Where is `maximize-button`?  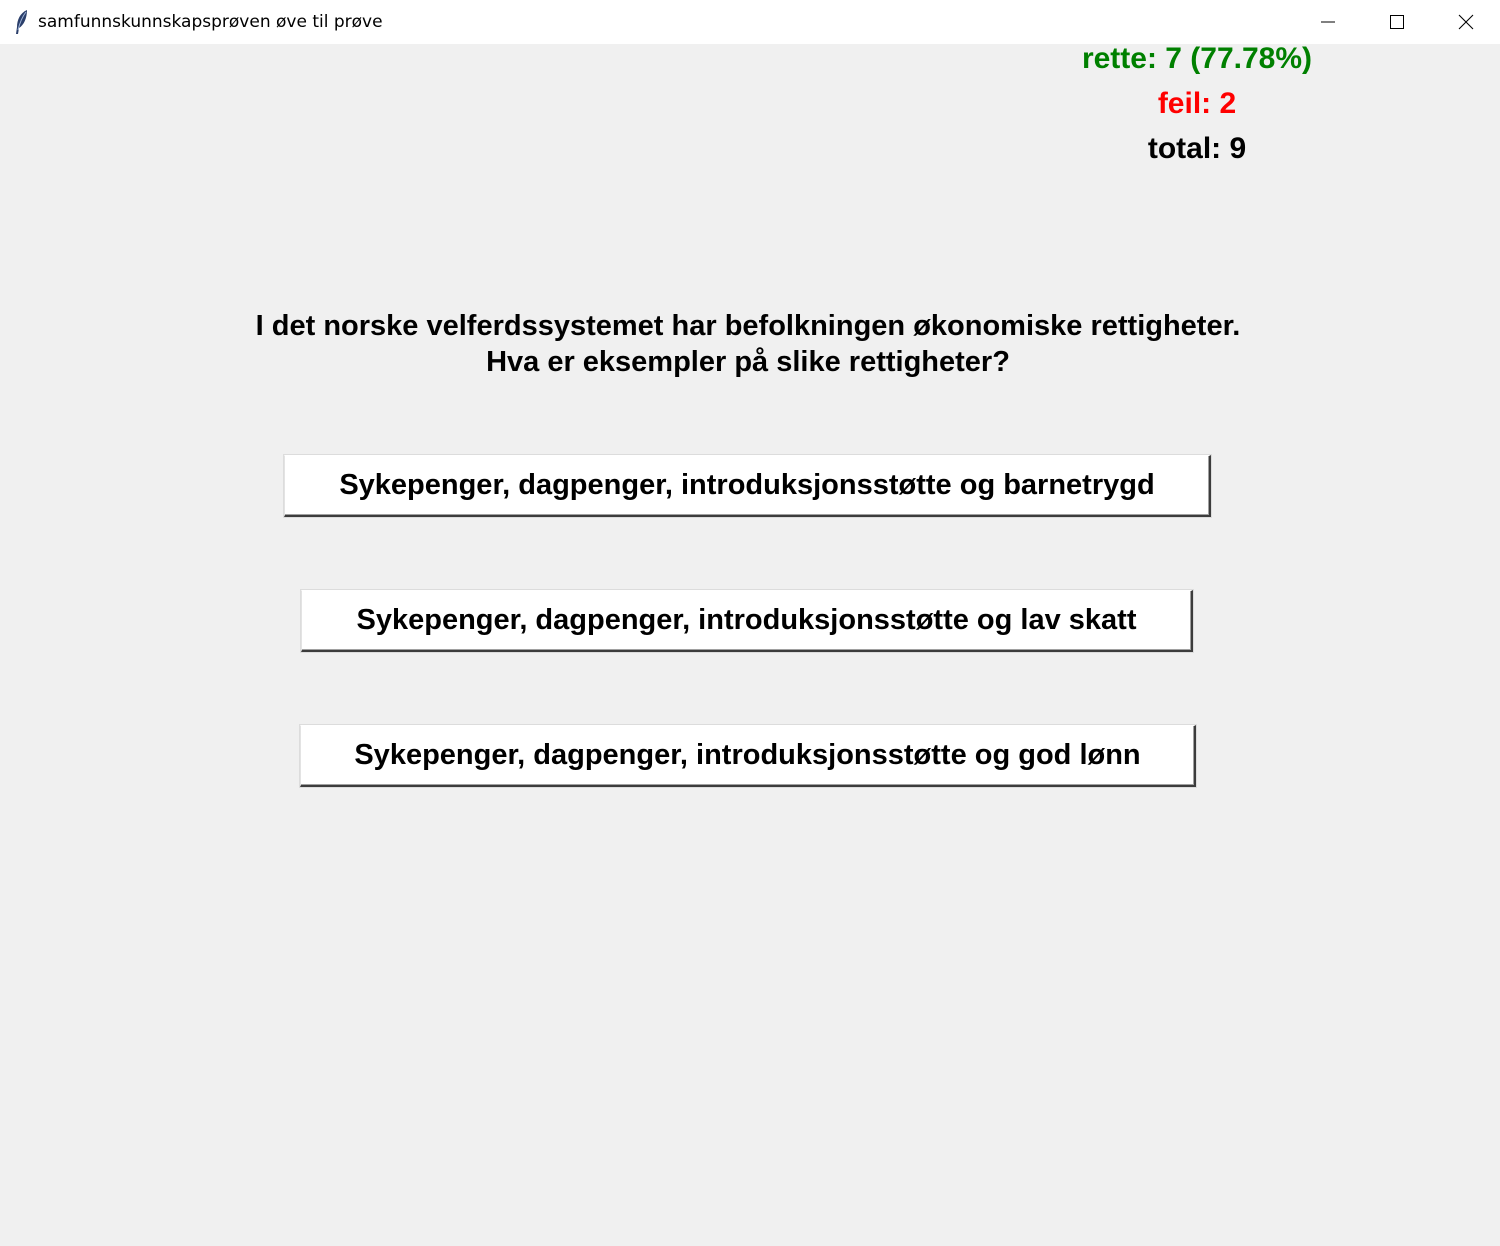 maximize-button is located at coordinates (1396, 22).